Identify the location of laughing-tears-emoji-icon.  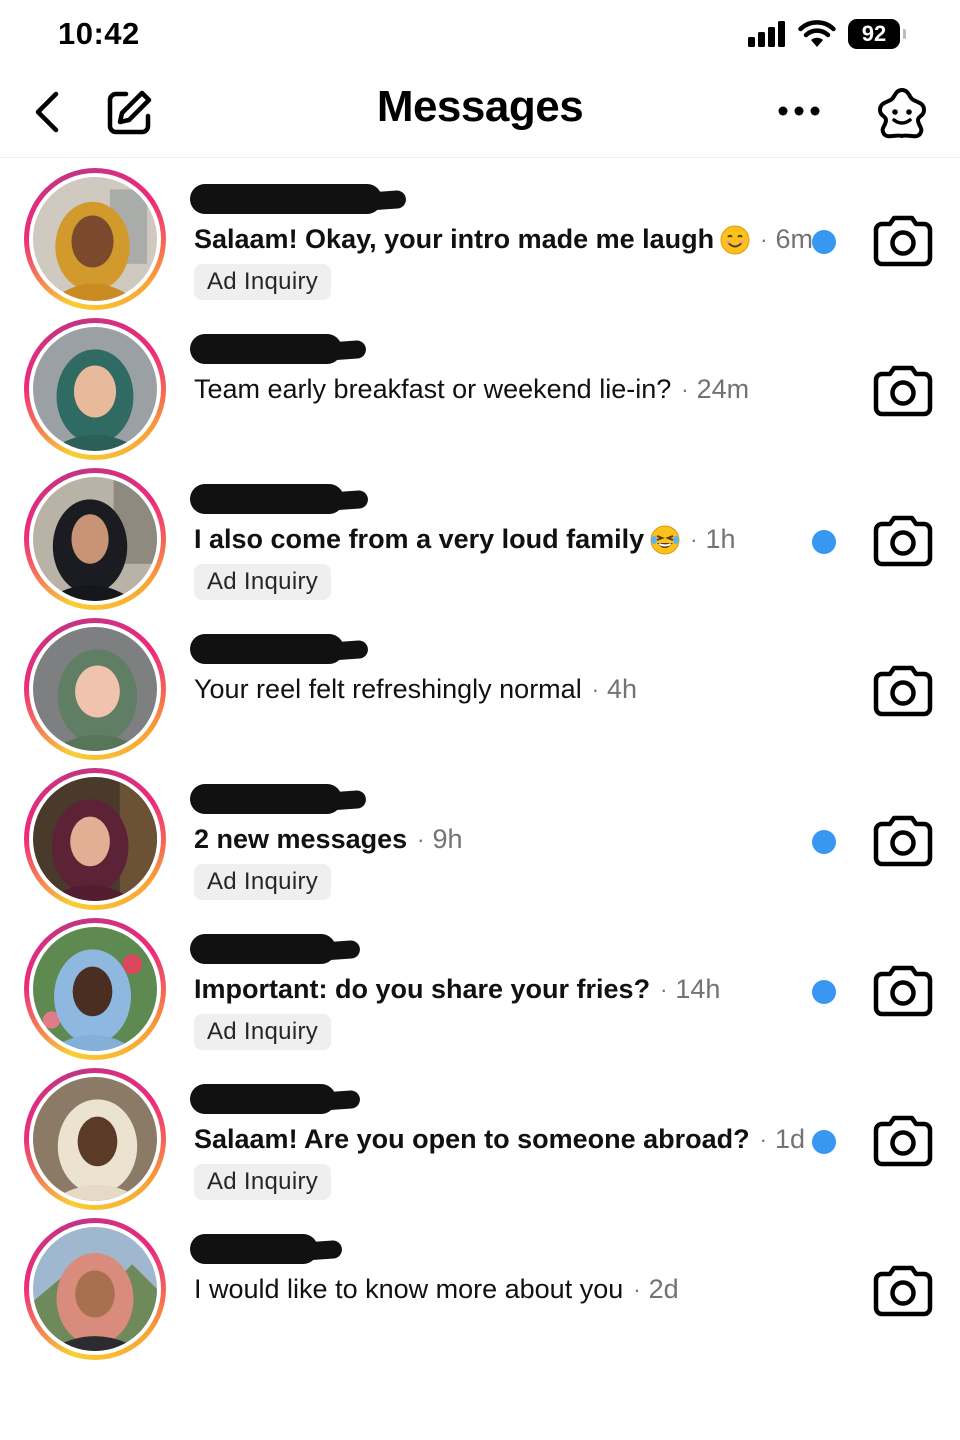
(665, 539).